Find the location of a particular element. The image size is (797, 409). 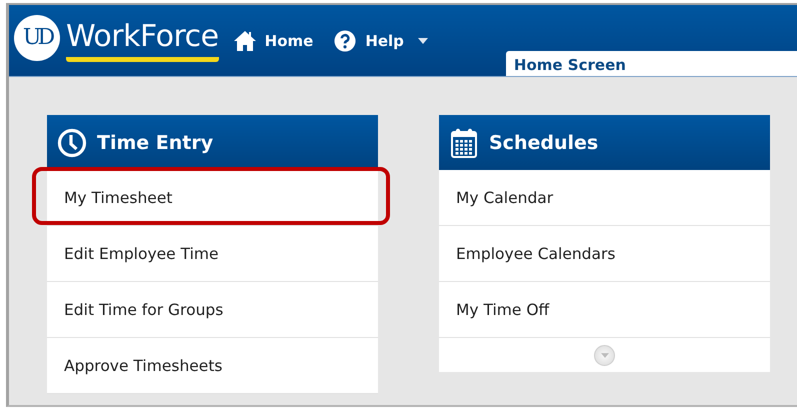

expand-button is located at coordinates (604, 355).